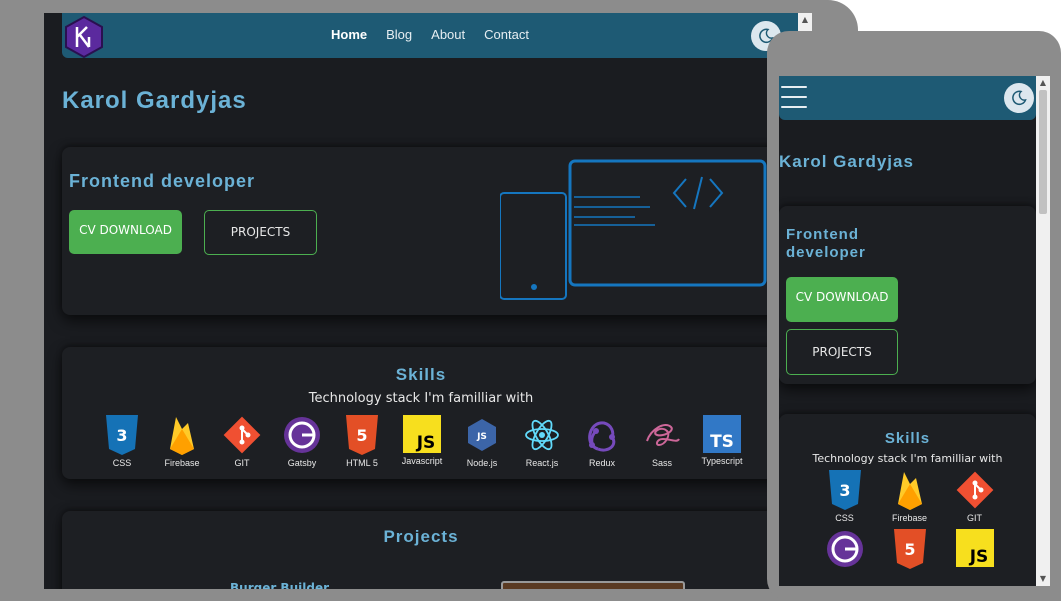 This screenshot has height=601, width=1061. What do you see at coordinates (260, 232) in the screenshot?
I see `projects-button: PROJECTS` at bounding box center [260, 232].